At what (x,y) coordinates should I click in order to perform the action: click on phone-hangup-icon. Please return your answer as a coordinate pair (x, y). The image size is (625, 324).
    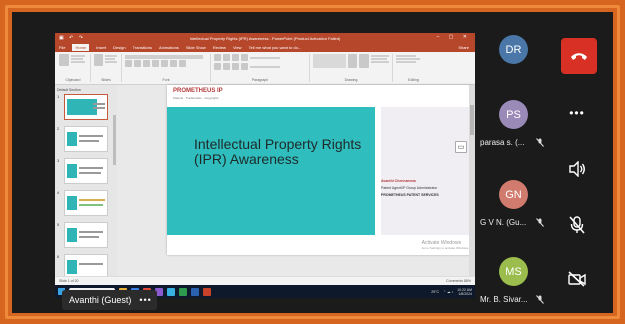
    Looking at the image, I should click on (579, 56).